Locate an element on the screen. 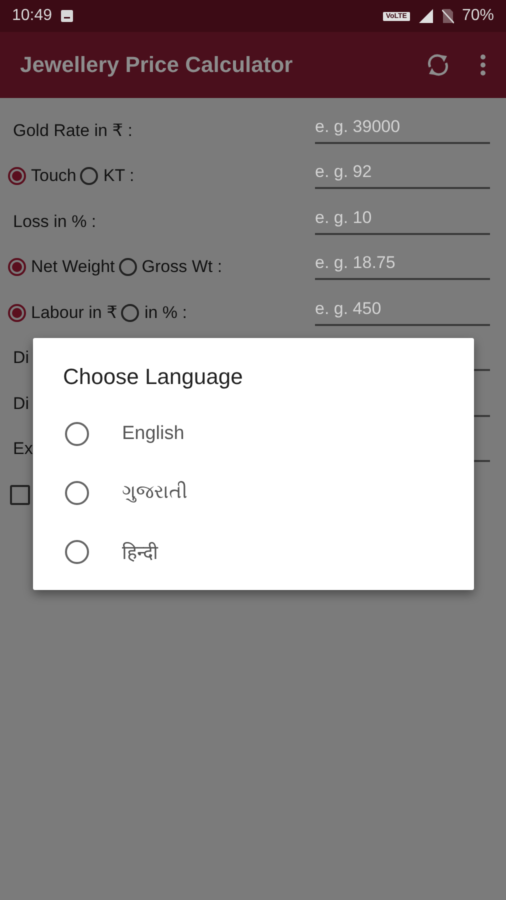  checkbox is located at coordinates (20, 494).